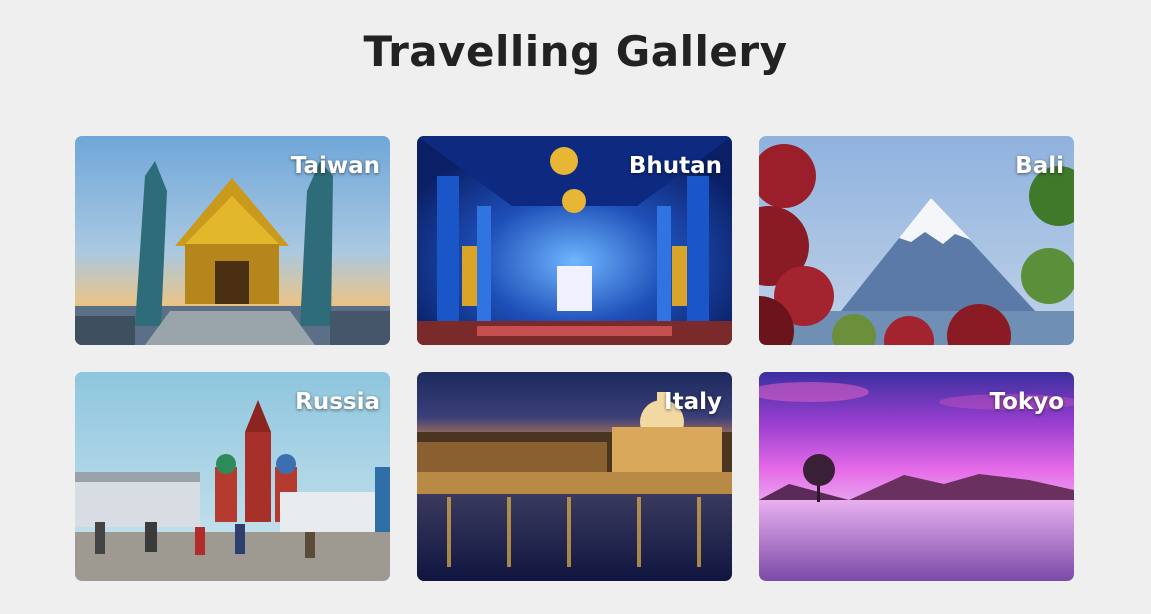  I want to click on gallery-card-taiwan: Taiwan, so click(232, 240).